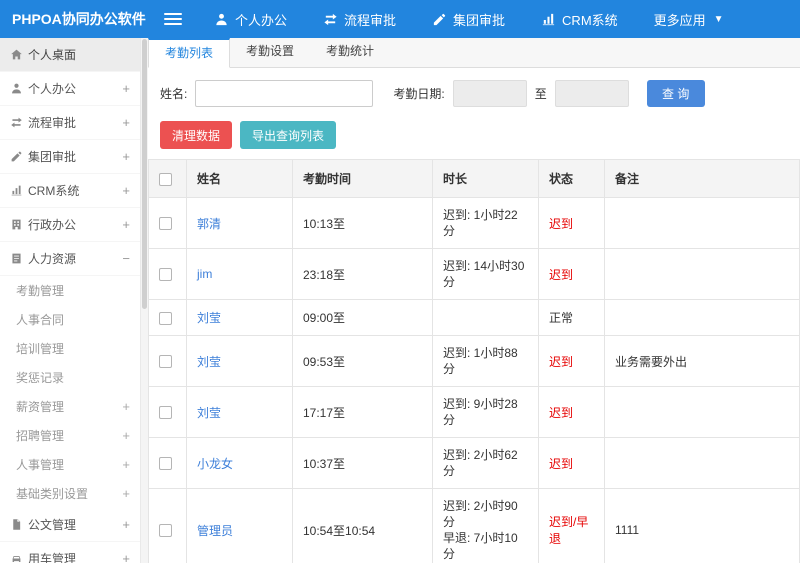  Describe the element at coordinates (52, 55) in the screenshot. I see `sidebar-item-label: 个人桌面` at that location.